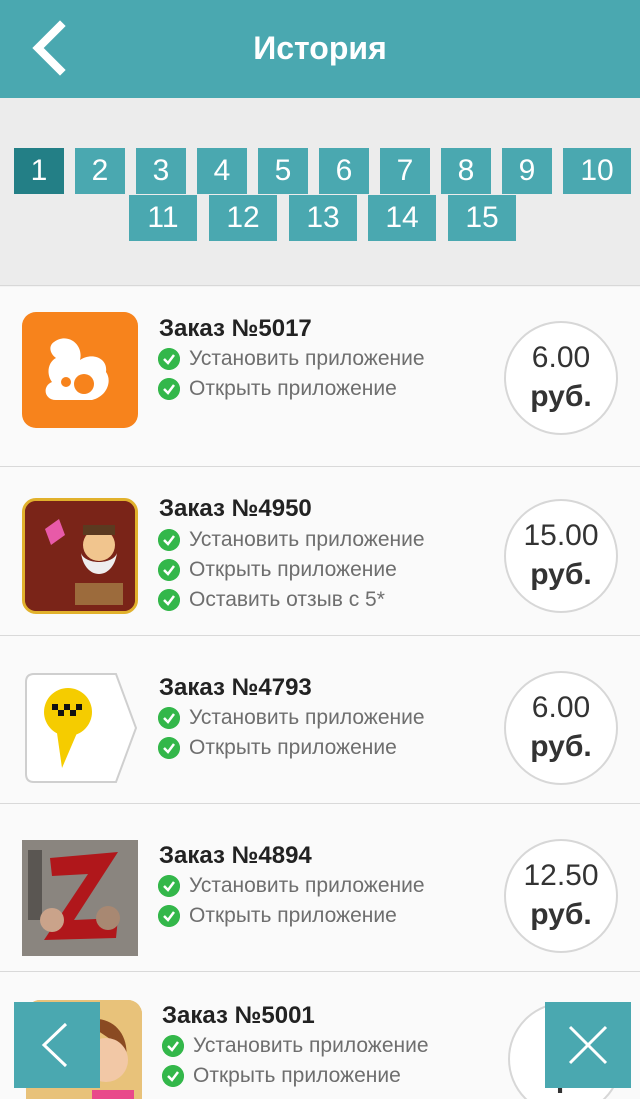 The image size is (640, 1099). Describe the element at coordinates (287, 599) in the screenshot. I see `task-label: Оставить отзыв с 5*` at that location.